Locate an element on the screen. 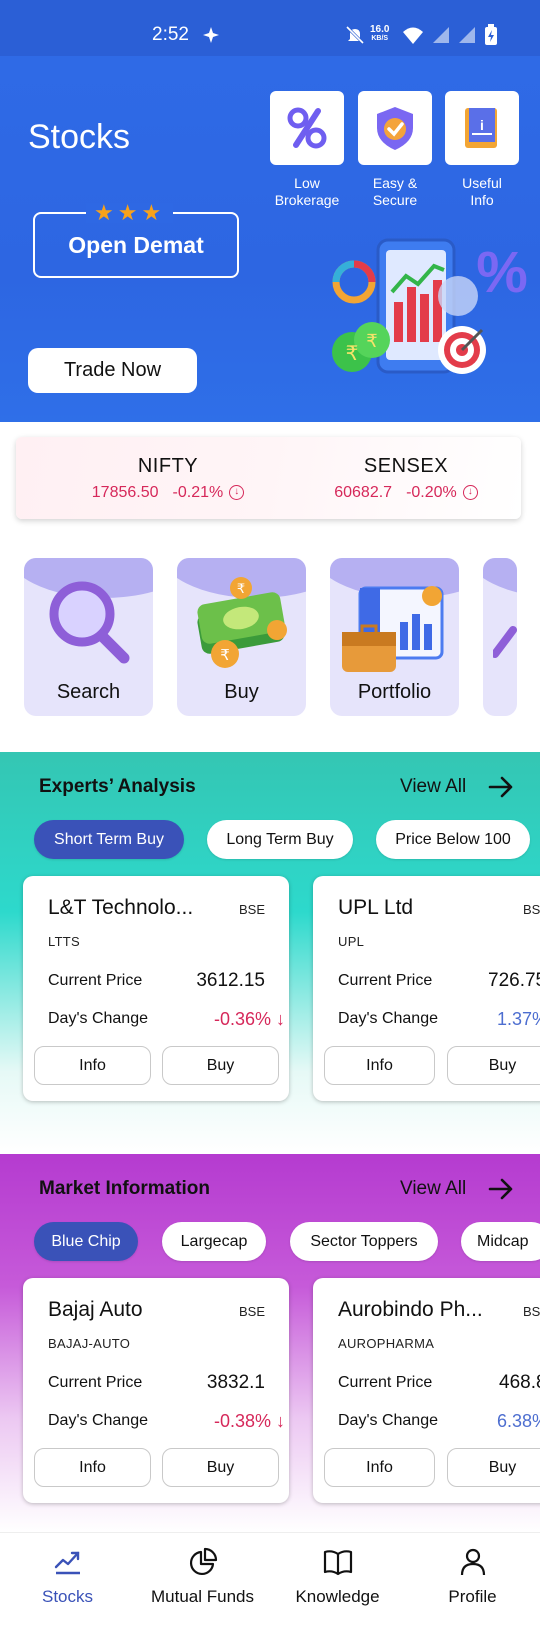  quick-action-portfolio: Portfolio is located at coordinates (394, 637).